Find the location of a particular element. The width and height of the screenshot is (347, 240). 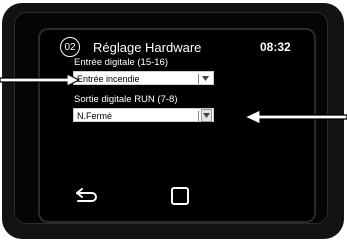

page-number-badge: 02 is located at coordinates (70, 47).